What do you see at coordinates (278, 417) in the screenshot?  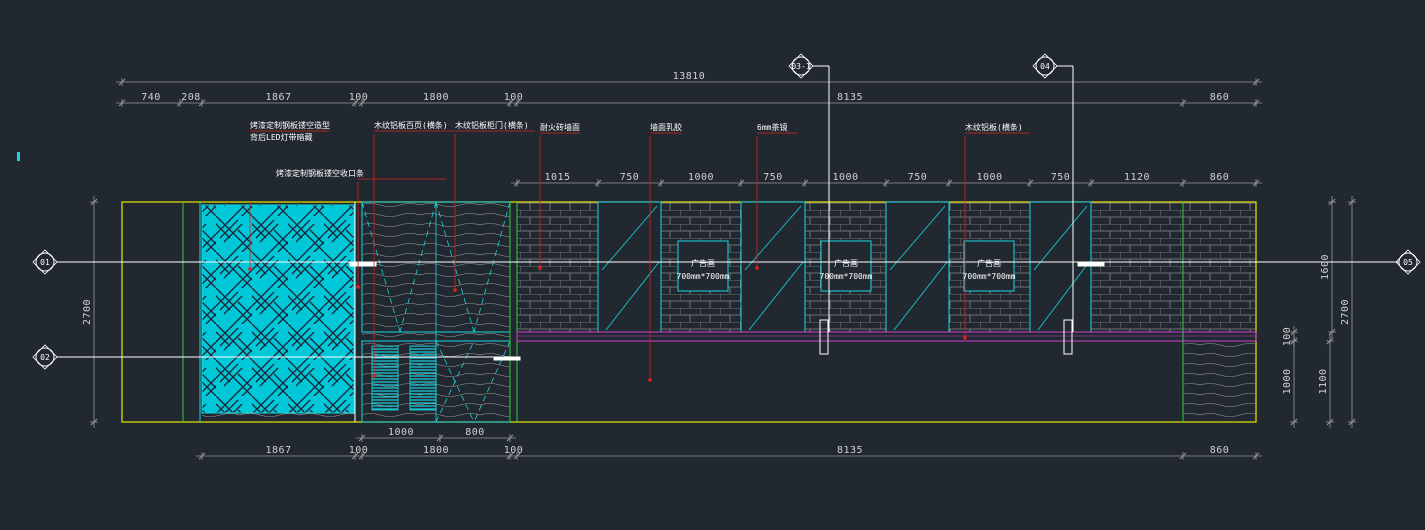 I see `panel-base-strip` at bounding box center [278, 417].